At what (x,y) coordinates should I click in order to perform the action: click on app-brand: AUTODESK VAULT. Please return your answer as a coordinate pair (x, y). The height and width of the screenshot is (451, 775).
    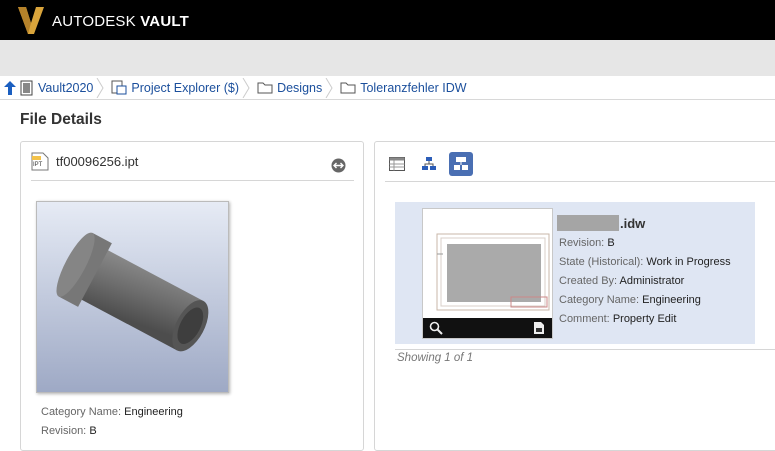
    Looking at the image, I should click on (120, 21).